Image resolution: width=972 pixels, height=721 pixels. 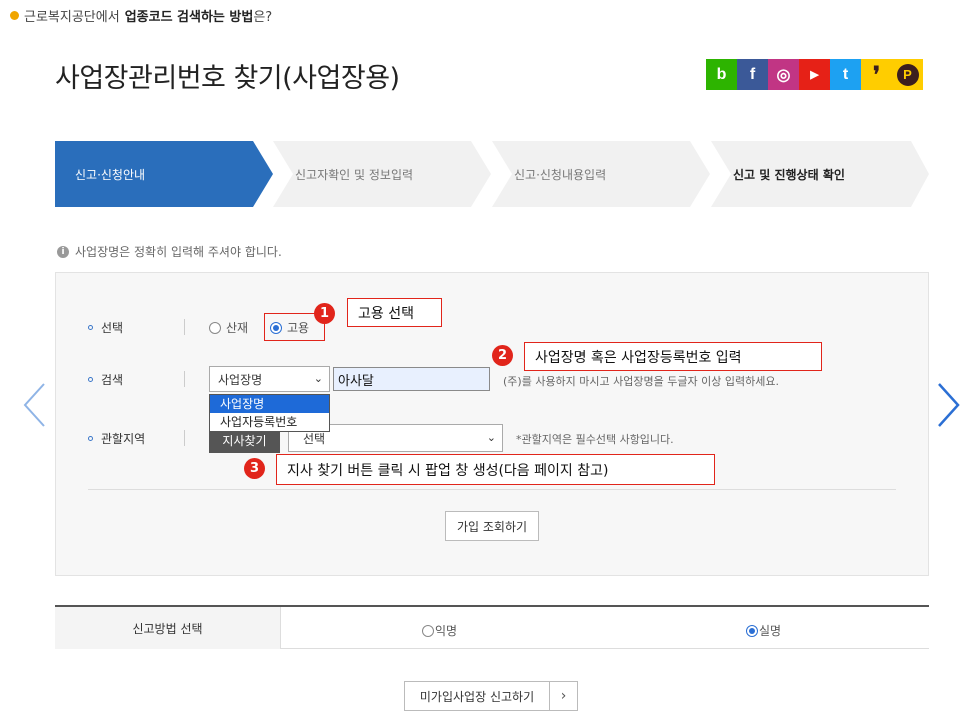 I want to click on step-2: 신고자확인 및 정보입력, so click(x=374, y=174).